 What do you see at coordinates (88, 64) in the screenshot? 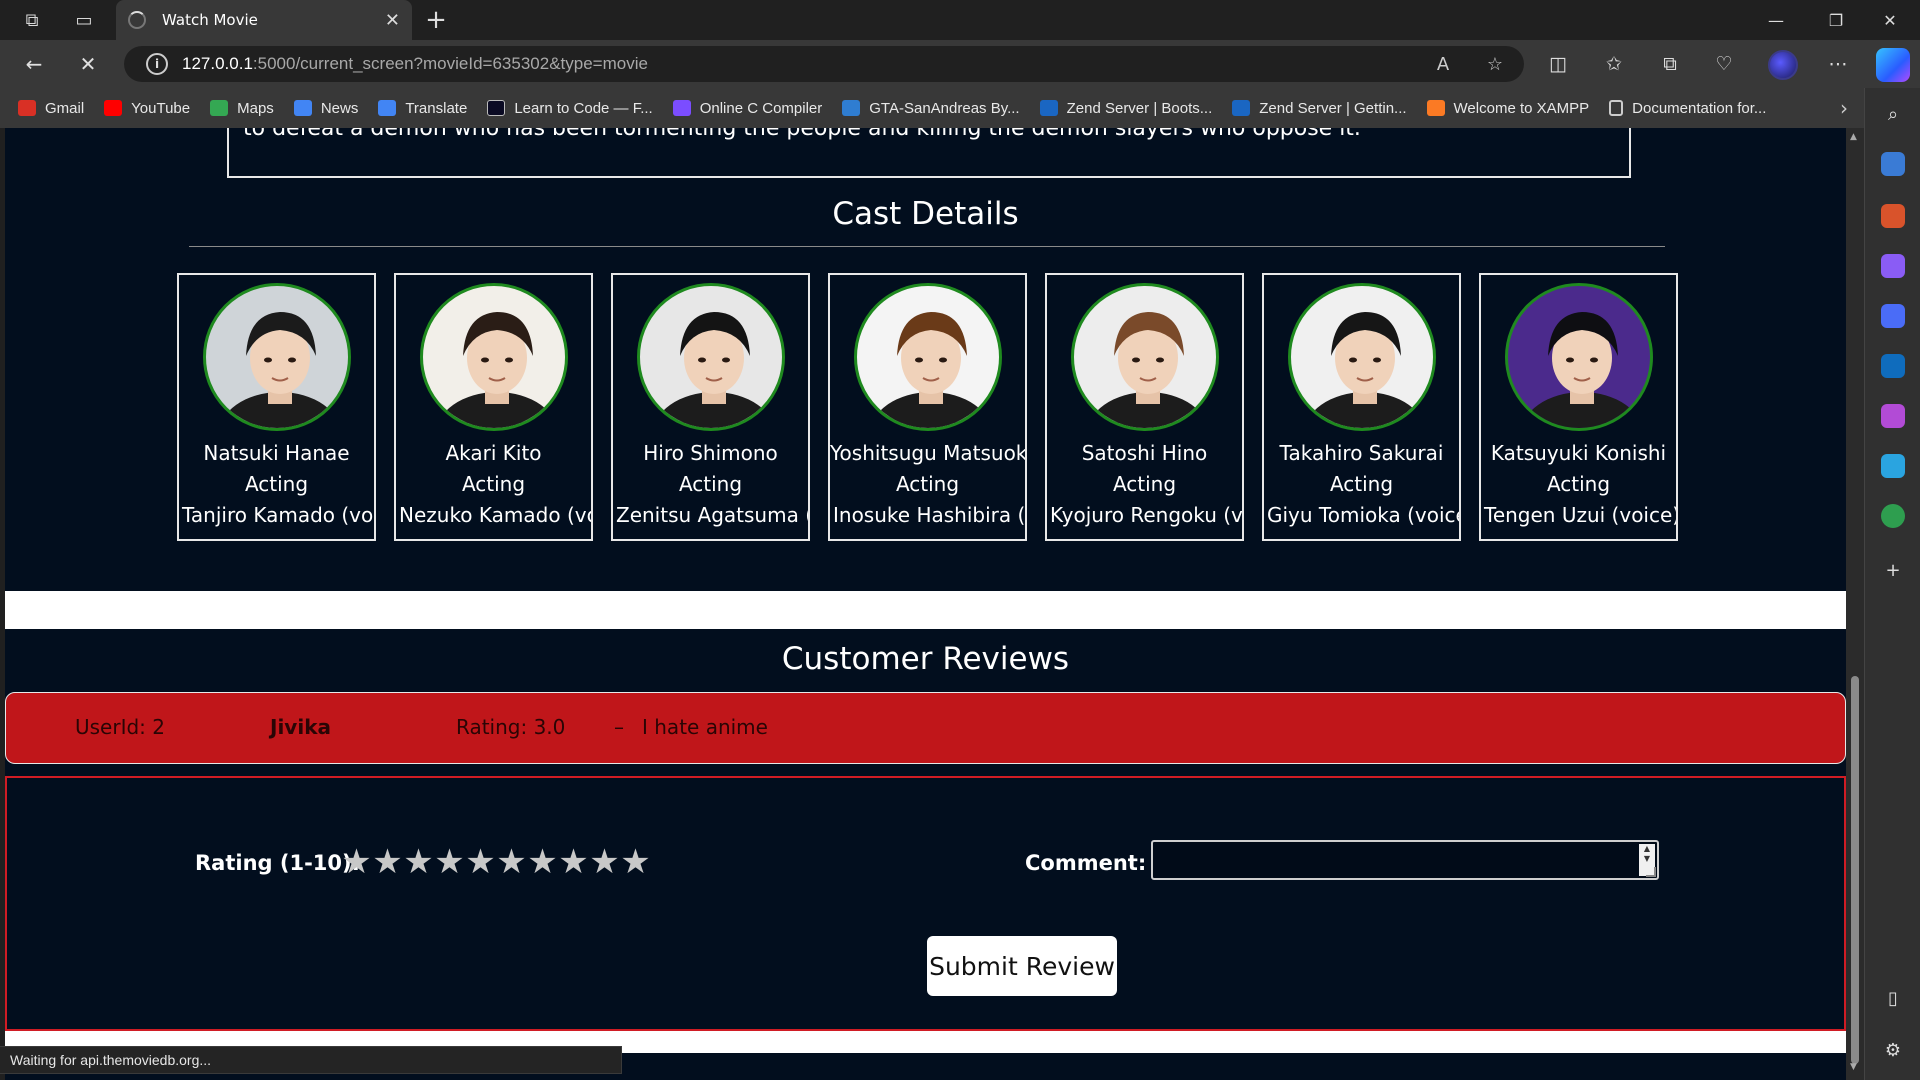
I see `stop-loading-button: ✕` at bounding box center [88, 64].